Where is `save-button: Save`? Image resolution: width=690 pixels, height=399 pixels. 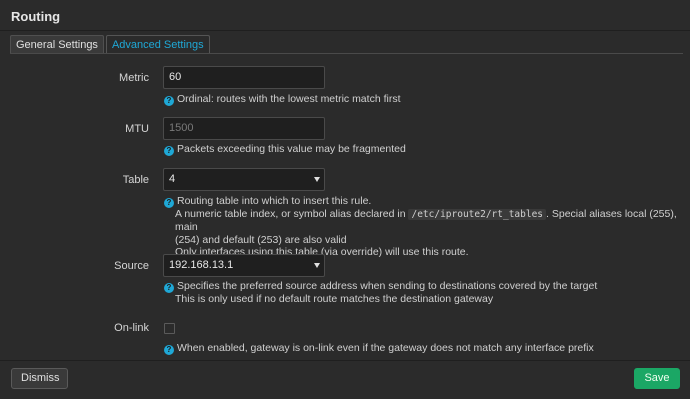
save-button: Save is located at coordinates (657, 378).